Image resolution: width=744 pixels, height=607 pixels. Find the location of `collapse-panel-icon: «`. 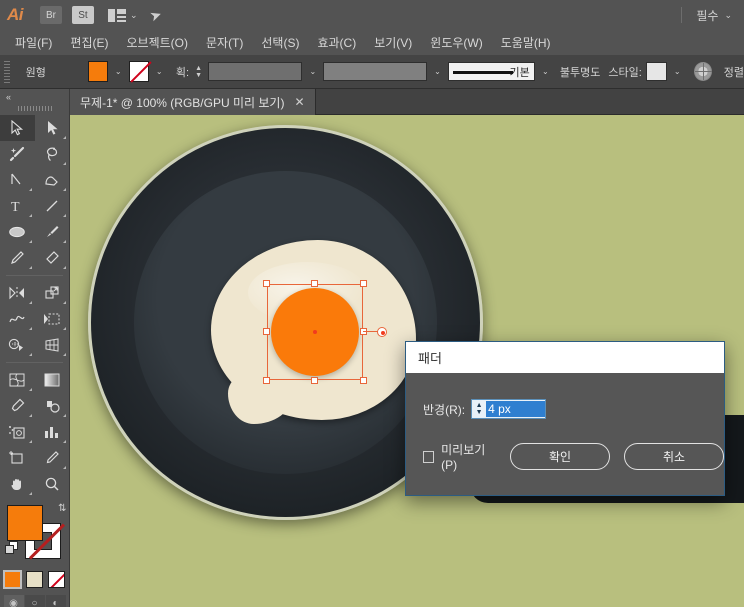

collapse-panel-icon: « is located at coordinates (34, 95).